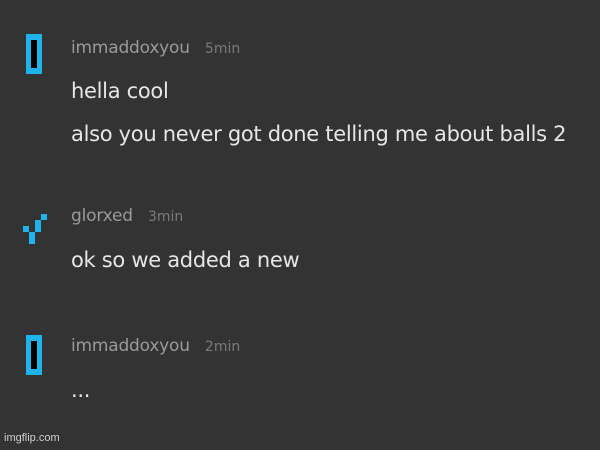 The height and width of the screenshot is (450, 600). What do you see at coordinates (120, 91) in the screenshot?
I see `message-text: hella cool` at bounding box center [120, 91].